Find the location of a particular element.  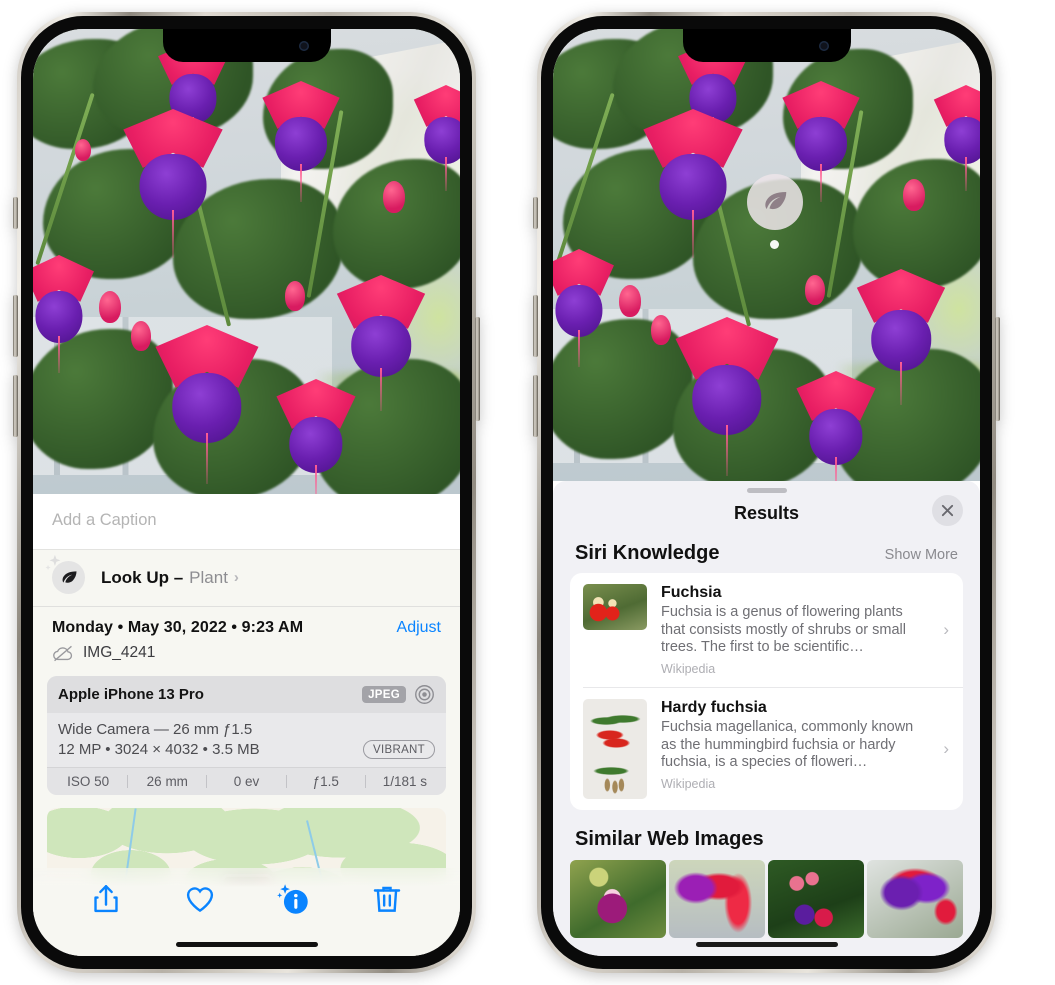

exif-row: ISO 50 26 mm 0 ev ƒ1.5 1/181 s is located at coordinates (246, 781).